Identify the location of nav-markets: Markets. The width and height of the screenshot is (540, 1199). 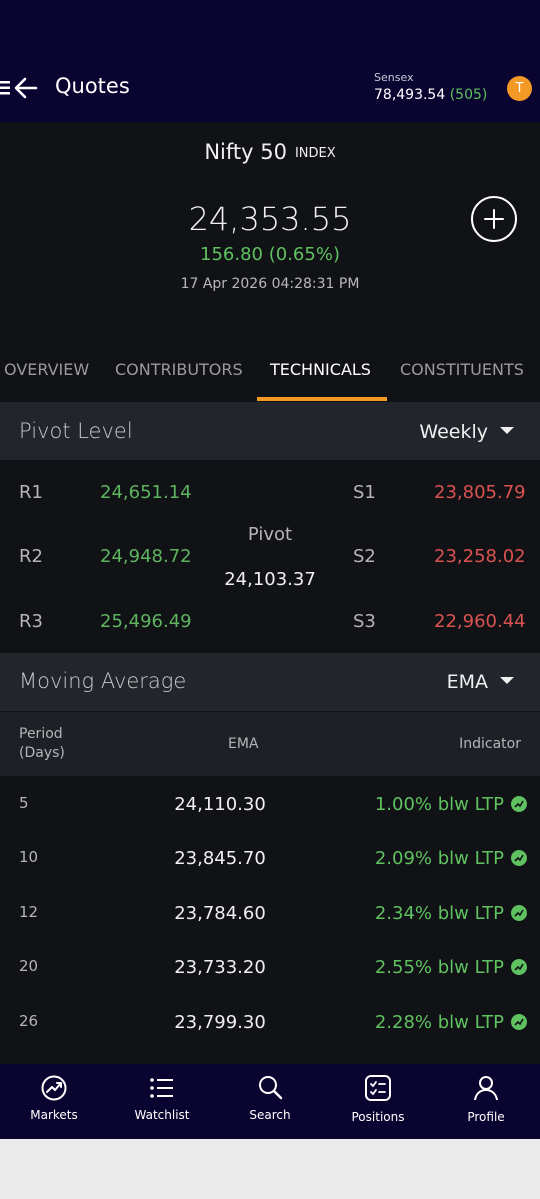
(54, 1101).